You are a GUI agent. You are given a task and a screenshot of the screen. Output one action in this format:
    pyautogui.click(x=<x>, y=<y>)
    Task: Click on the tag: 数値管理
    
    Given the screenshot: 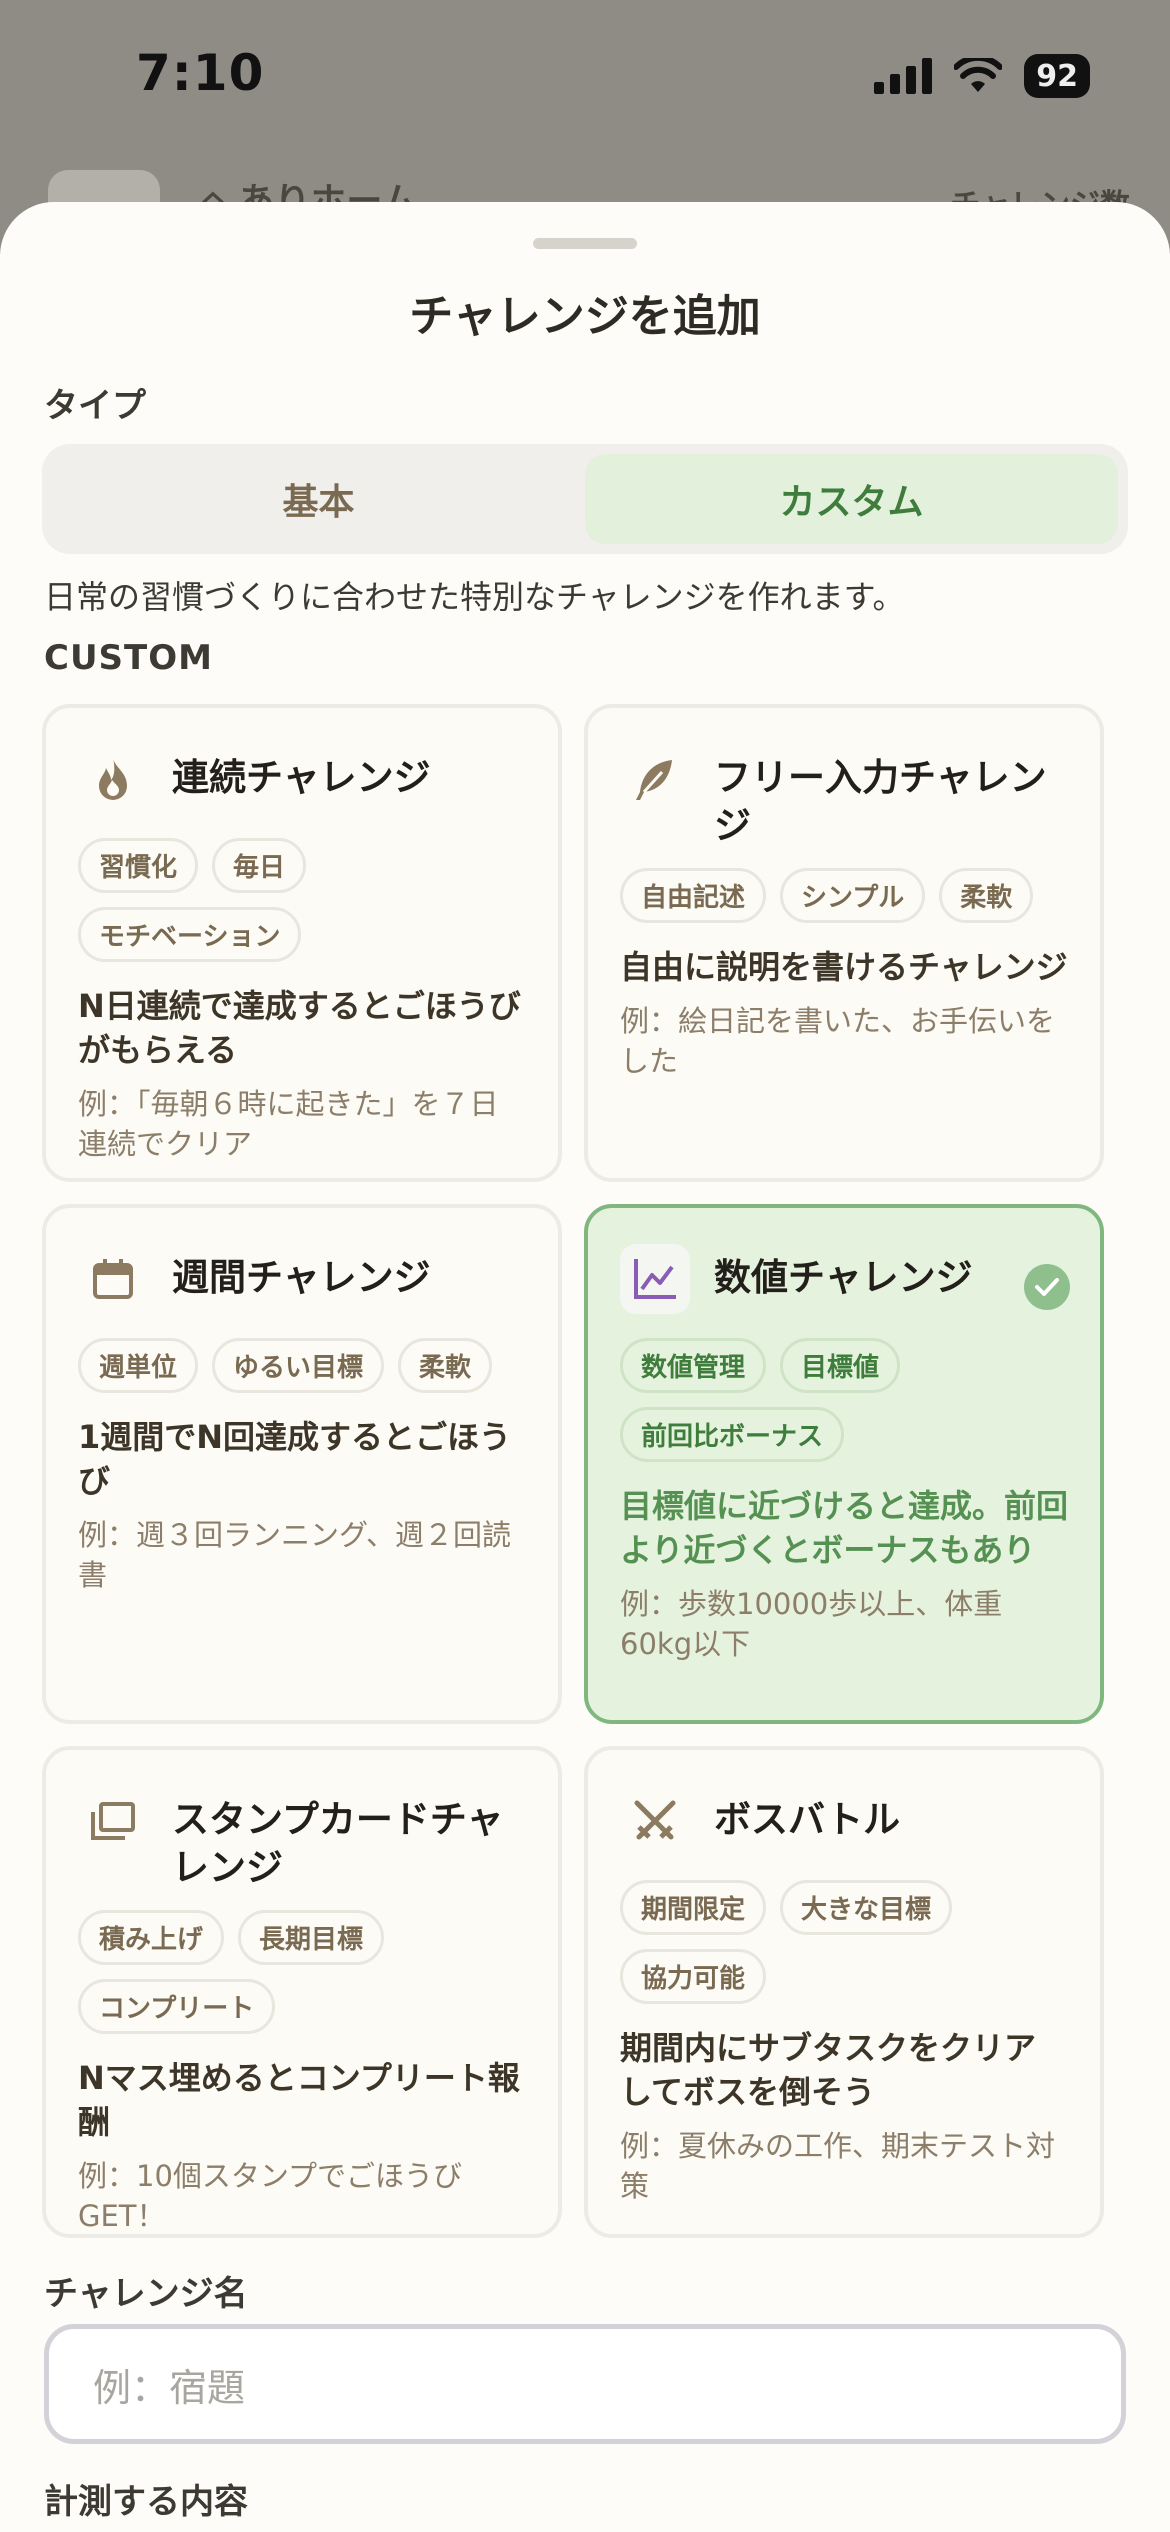 What is the action you would take?
    pyautogui.click(x=693, y=1365)
    